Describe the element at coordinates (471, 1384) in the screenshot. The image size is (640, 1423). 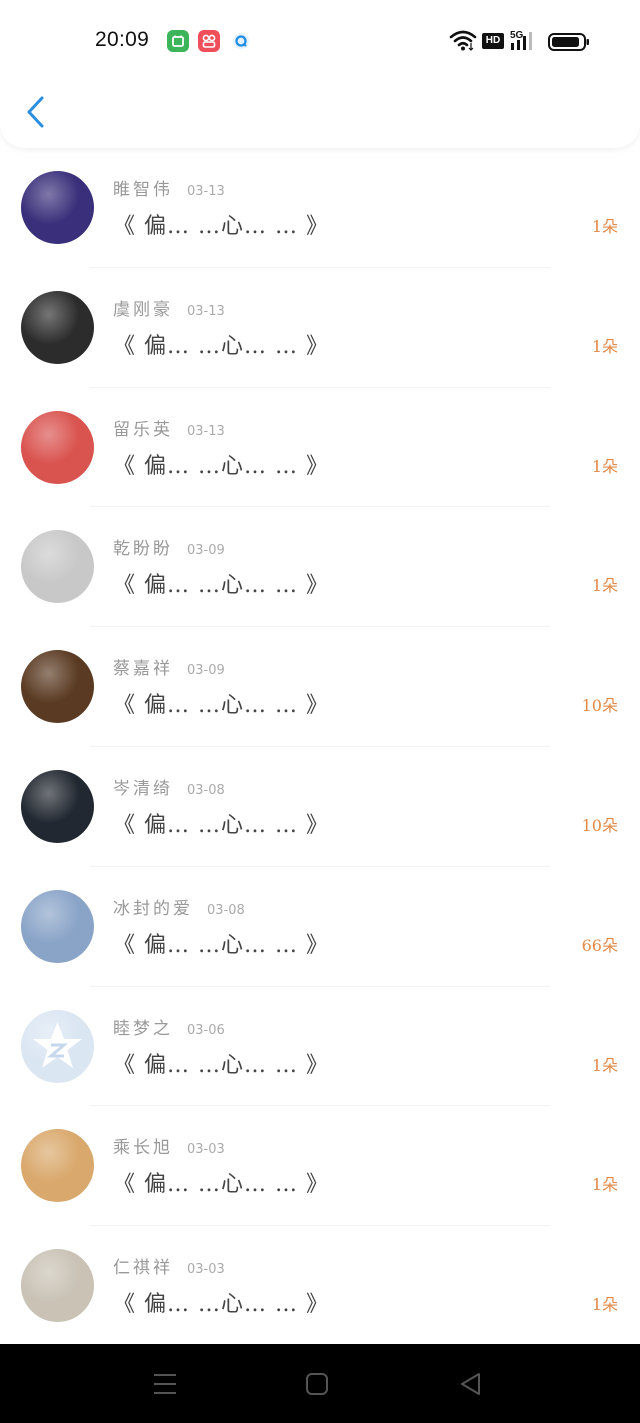
I see `back-triangle-icon` at that location.